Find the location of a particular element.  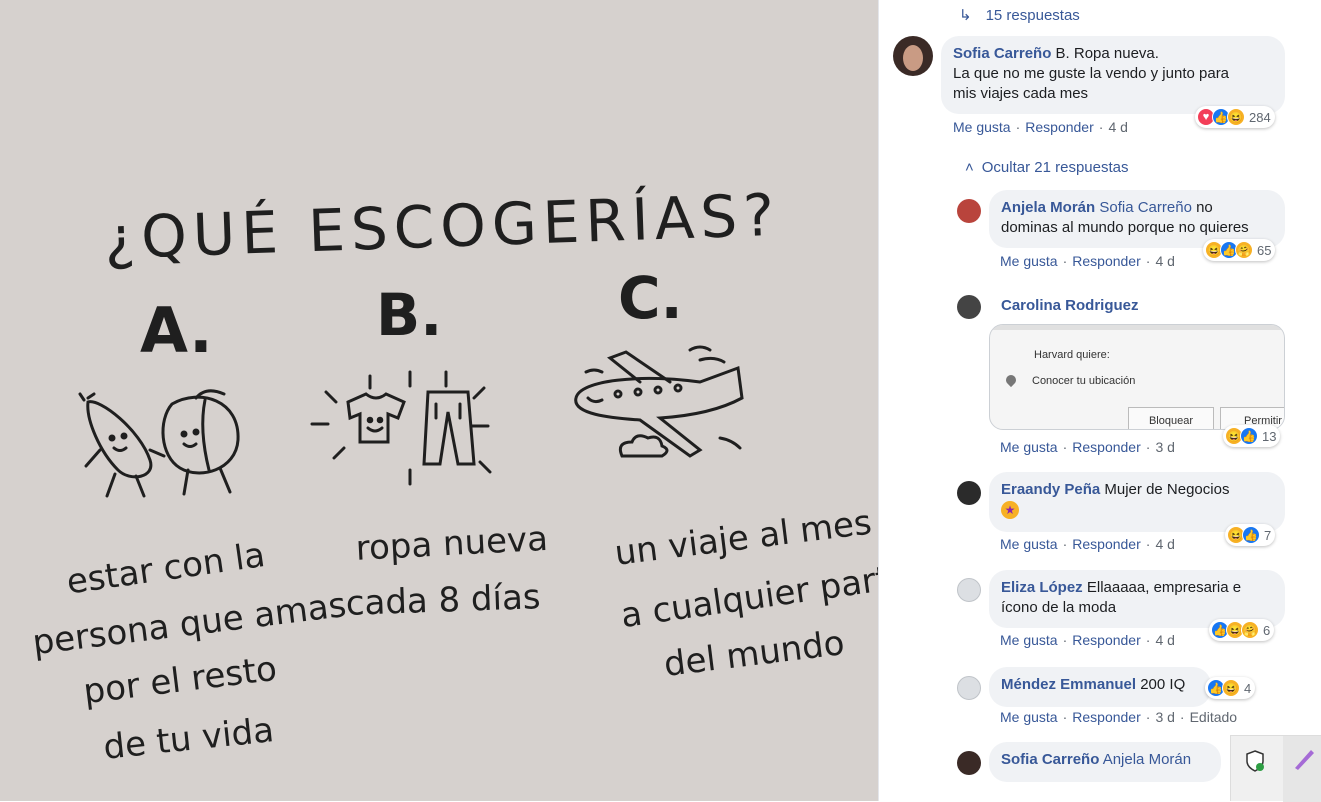

reactions-summary: ♥ 👍 😆 284 is located at coordinates (1235, 117).